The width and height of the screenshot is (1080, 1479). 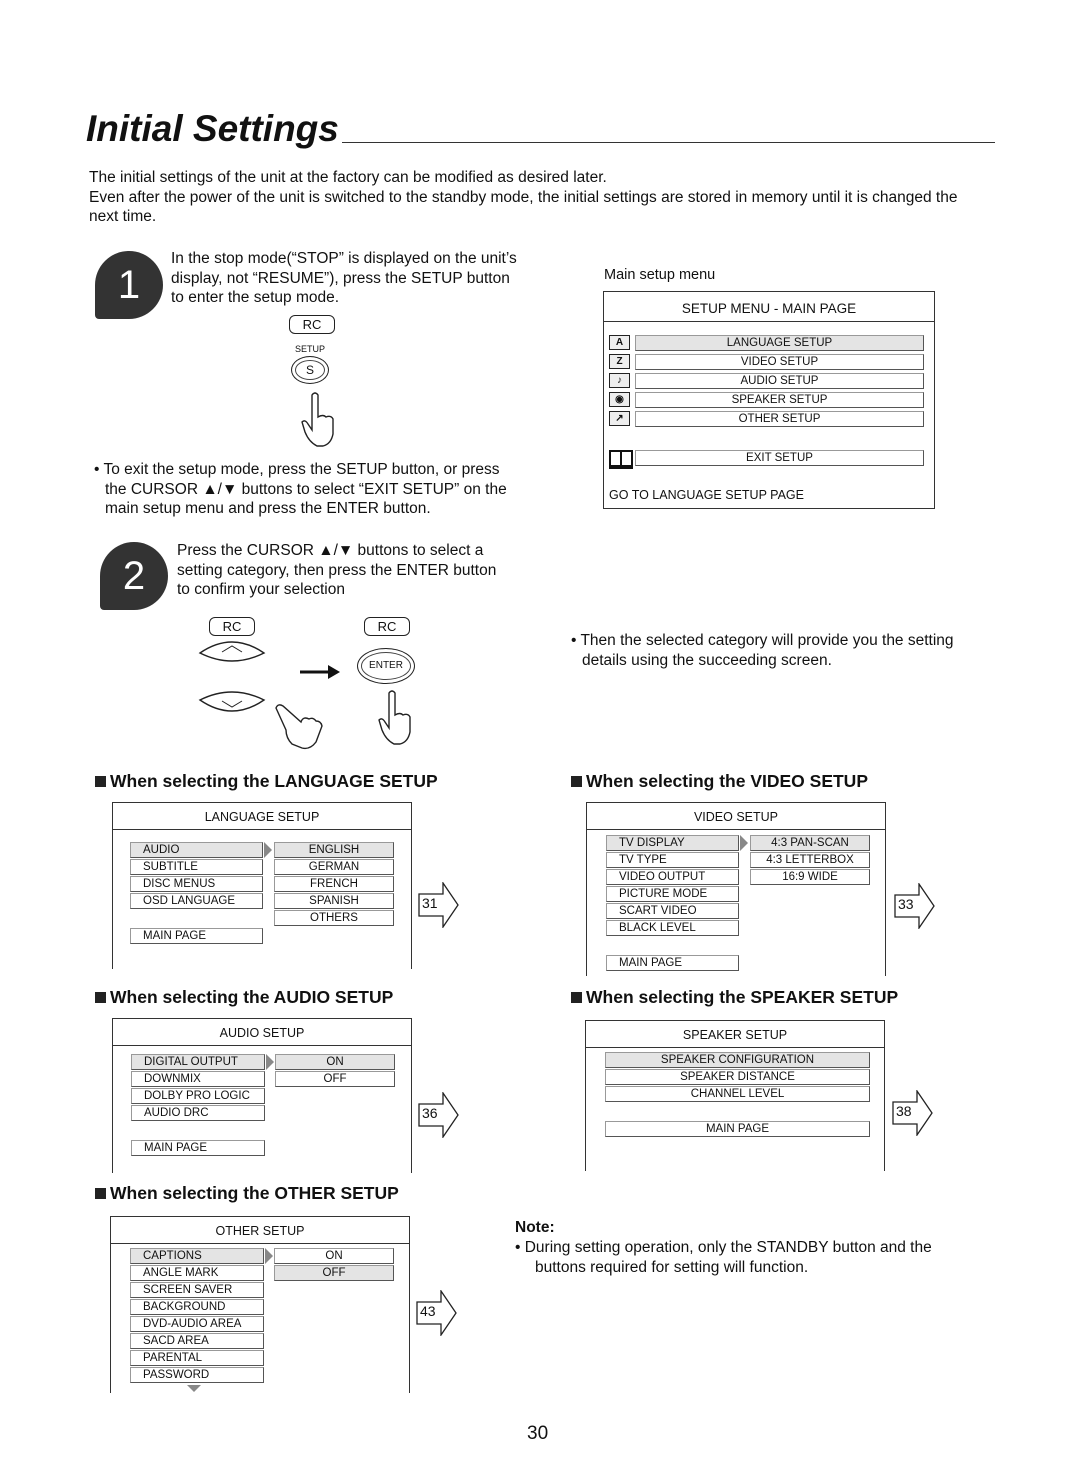 What do you see at coordinates (672, 928) in the screenshot?
I see `menu-item: BLACK LEVEL` at bounding box center [672, 928].